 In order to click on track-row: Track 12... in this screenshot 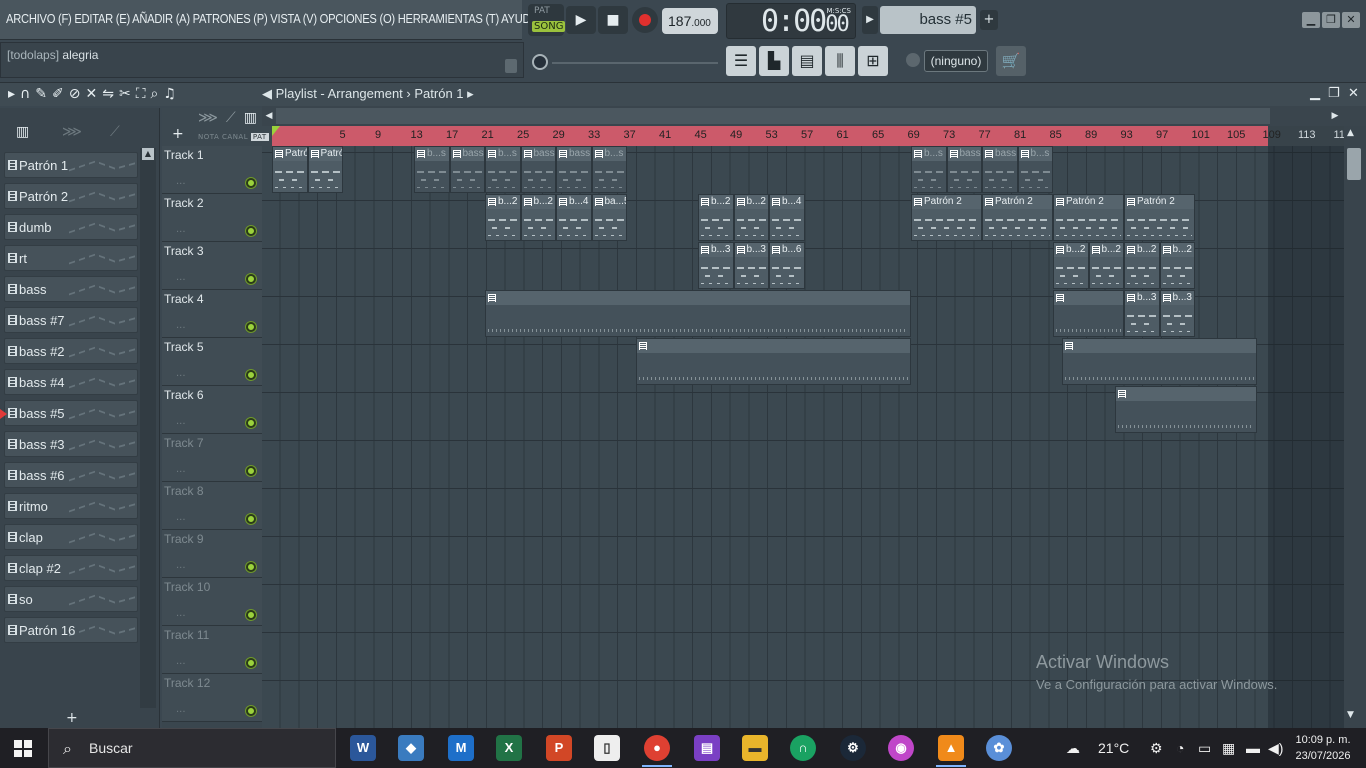, I will do `click(212, 698)`.